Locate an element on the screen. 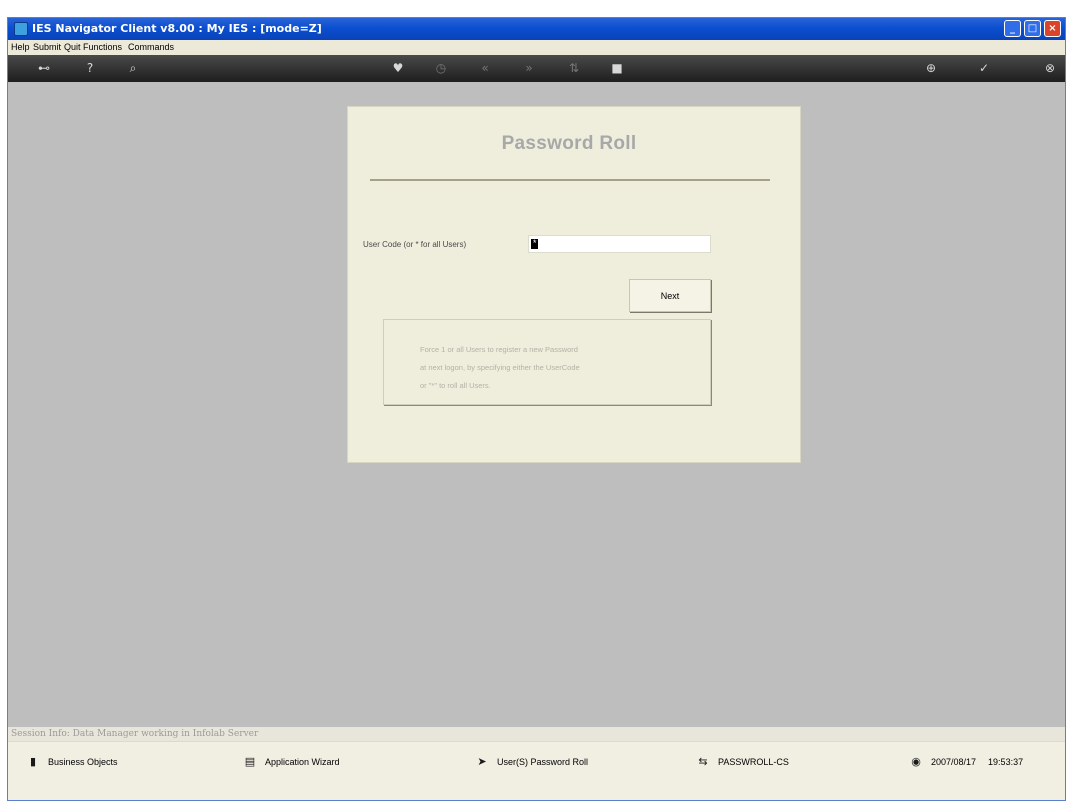 Image resolution: width=1073 pixels, height=809 pixels. heart-icon: ♥ is located at coordinates (398, 68).